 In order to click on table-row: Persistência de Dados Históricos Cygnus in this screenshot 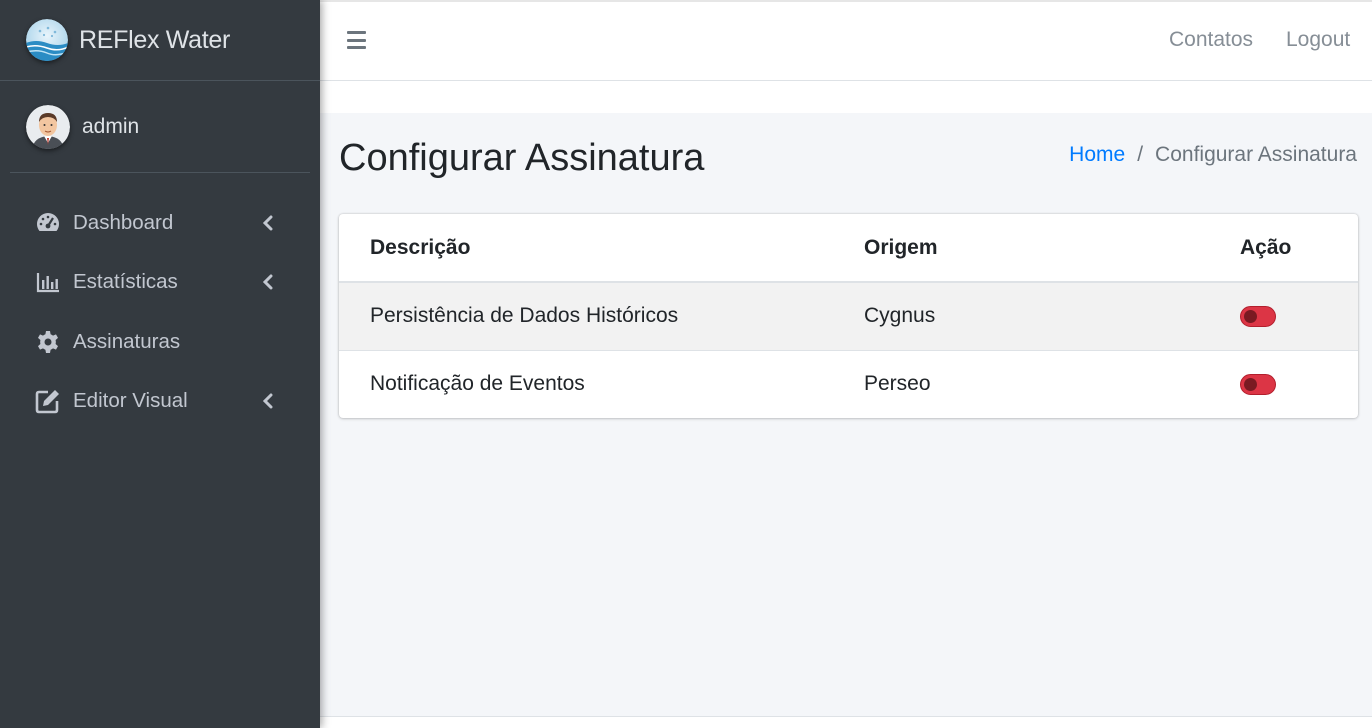, I will do `click(848, 316)`.